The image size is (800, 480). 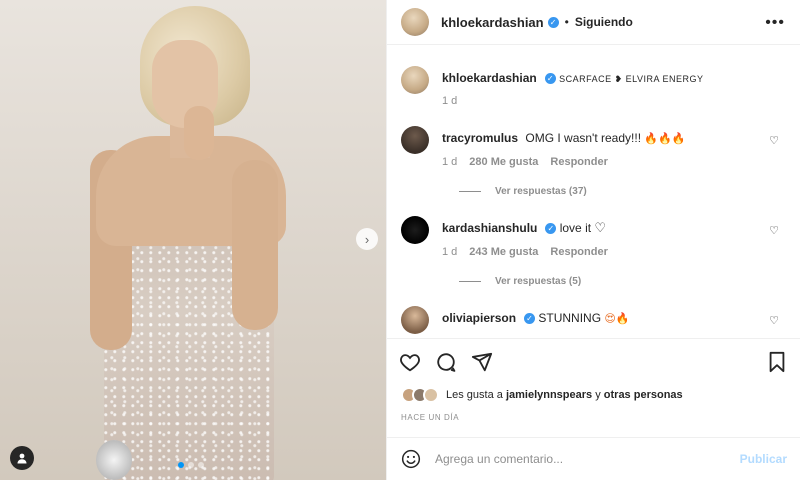 I want to click on carousel-dot-active, so click(x=181, y=465).